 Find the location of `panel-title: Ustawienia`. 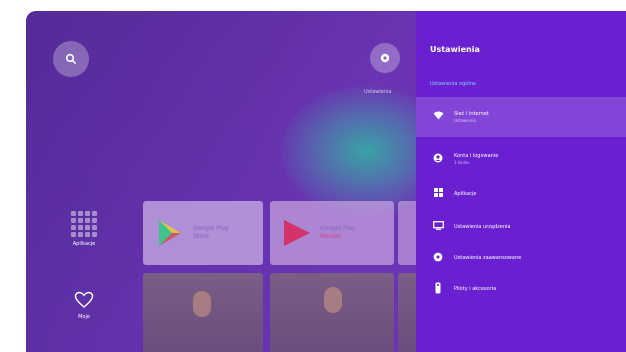

panel-title: Ustawienia is located at coordinates (455, 49).